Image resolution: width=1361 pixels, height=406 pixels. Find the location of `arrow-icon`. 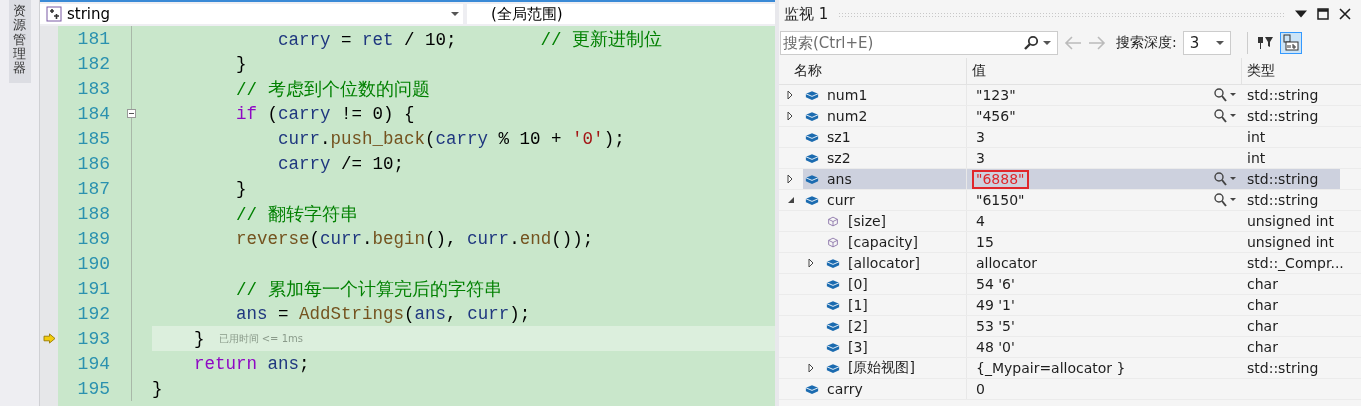

arrow-icon is located at coordinates (49, 338).